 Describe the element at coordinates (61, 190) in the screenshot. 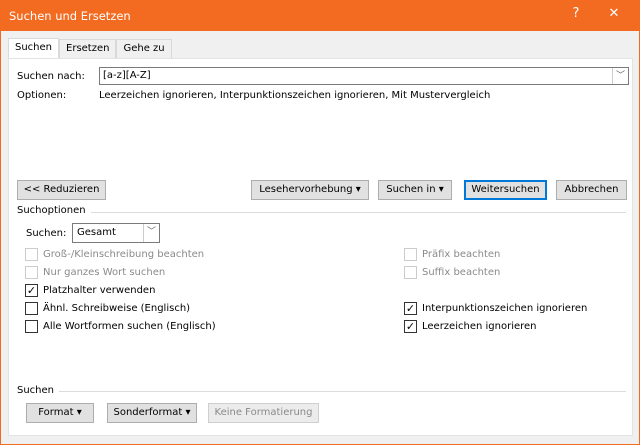

I see `reduce-button: << Reduzieren` at that location.